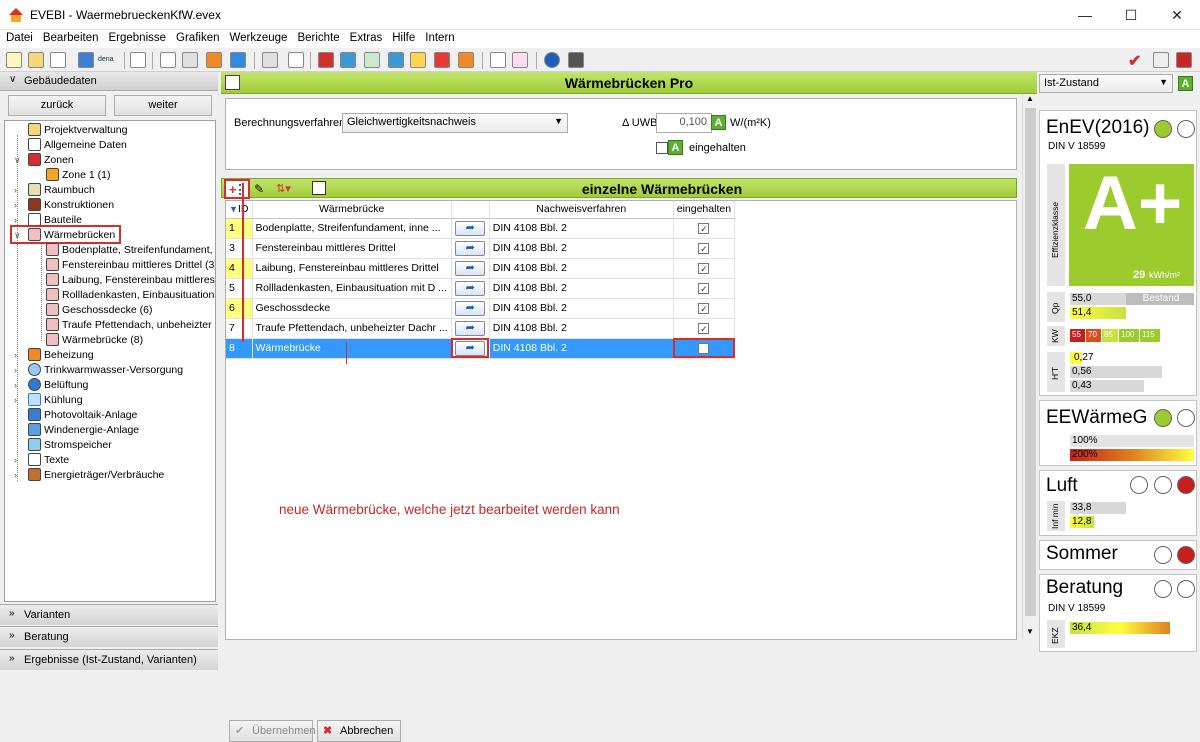 The width and height of the screenshot is (1200, 742). I want to click on menu-werkzeuge: Werkzeuge, so click(258, 37).